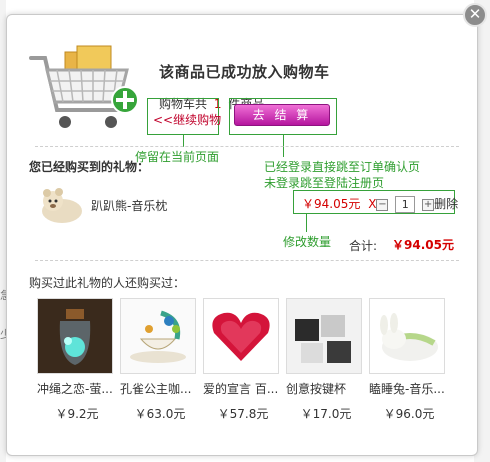 This screenshot has height=462, width=490. I want to click on heart-box-image, so click(241, 336).